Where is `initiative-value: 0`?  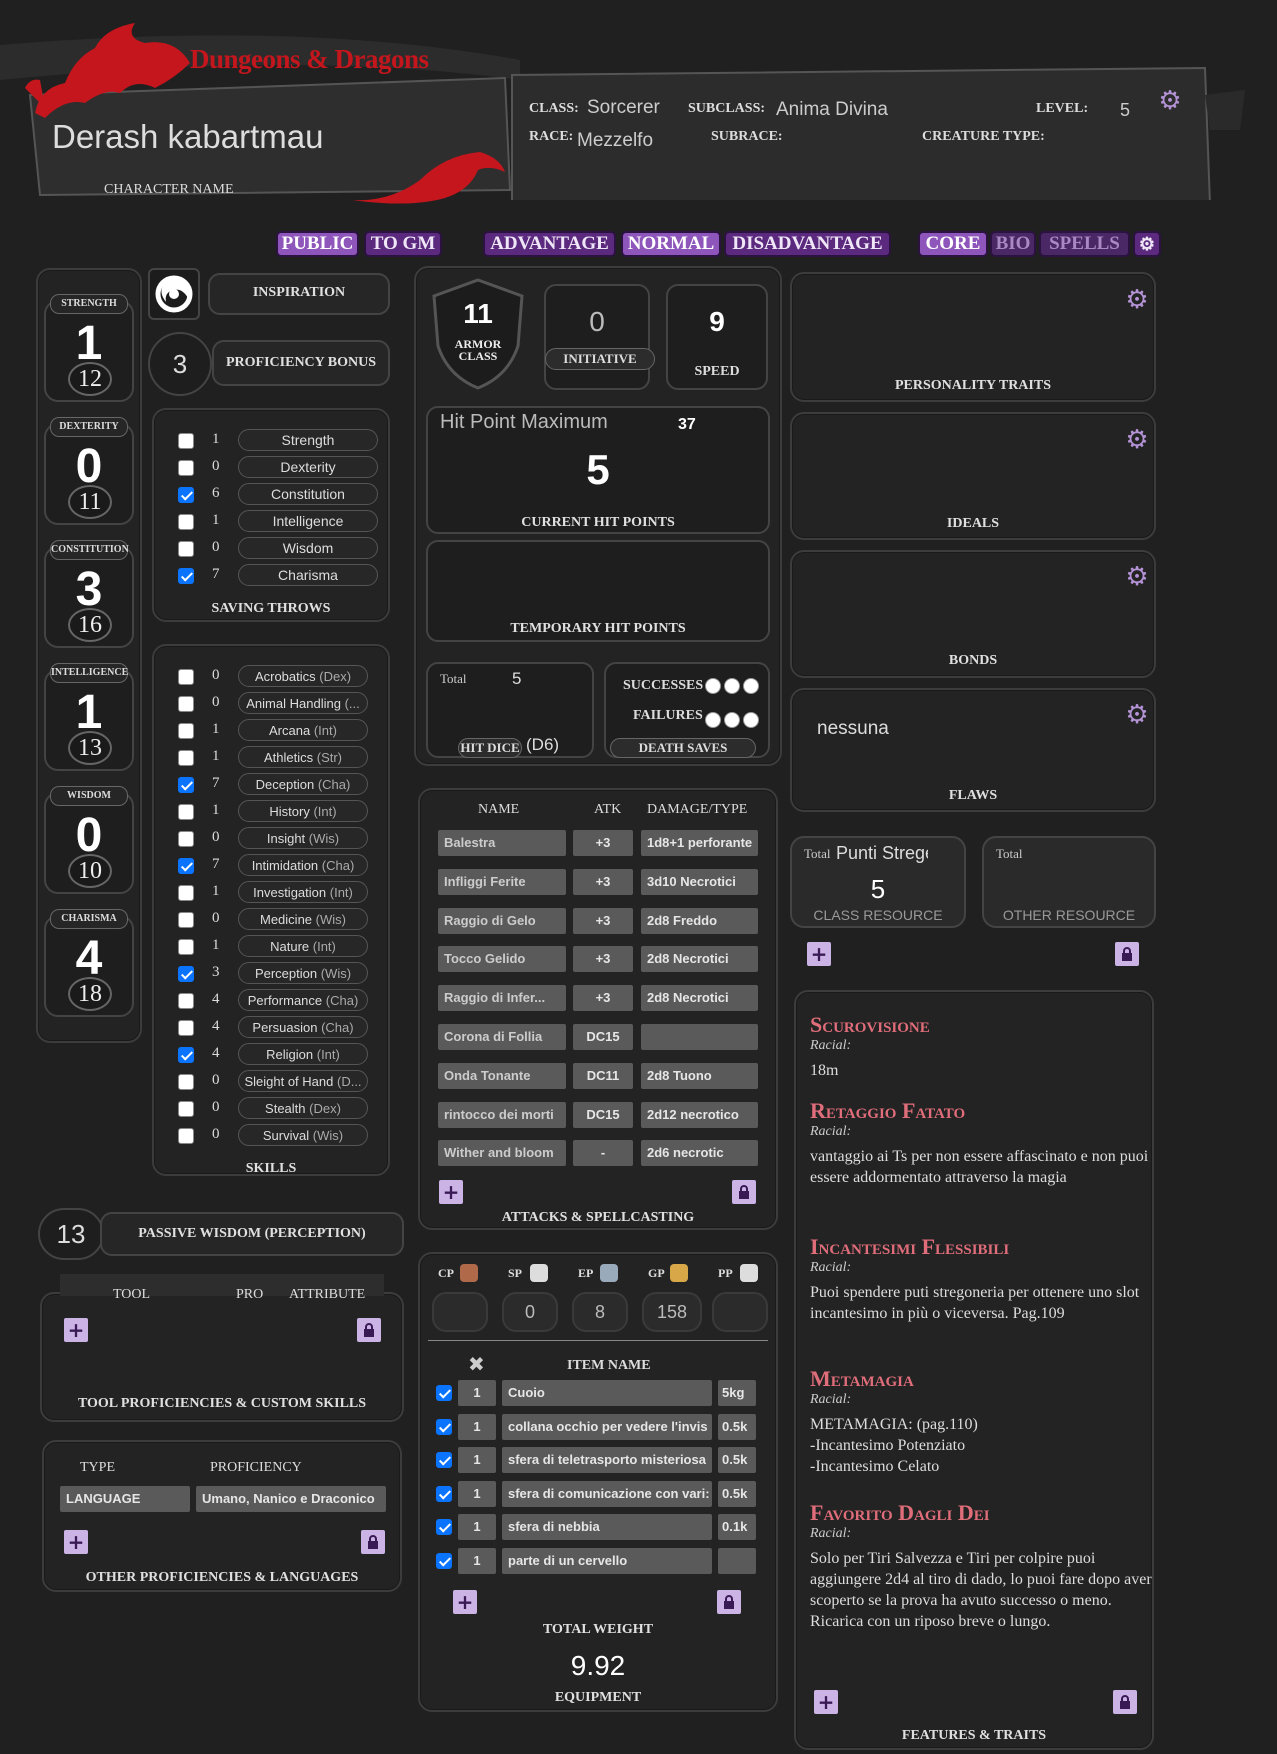
initiative-value: 0 is located at coordinates (597, 322).